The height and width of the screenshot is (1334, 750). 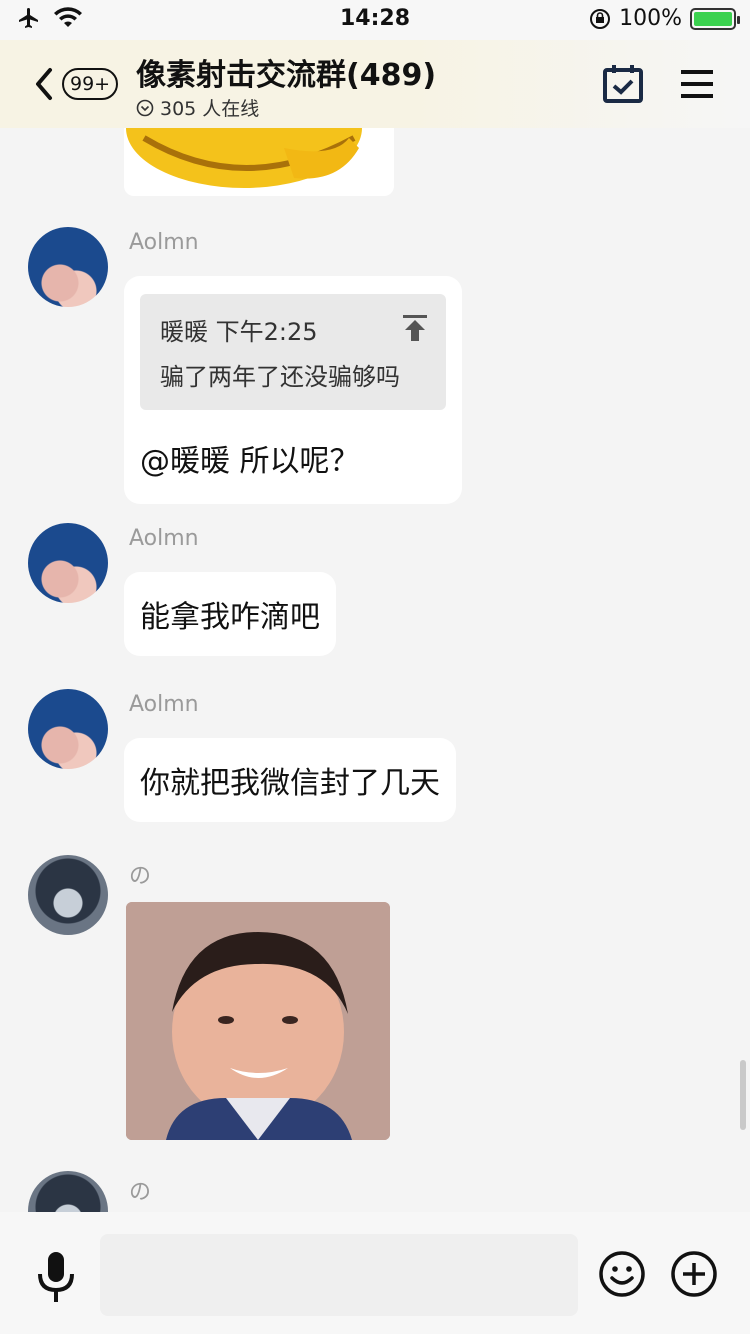 I want to click on chat-header: 99+ 像素射击交流群(489) 305 人在线, so click(x=375, y=84).